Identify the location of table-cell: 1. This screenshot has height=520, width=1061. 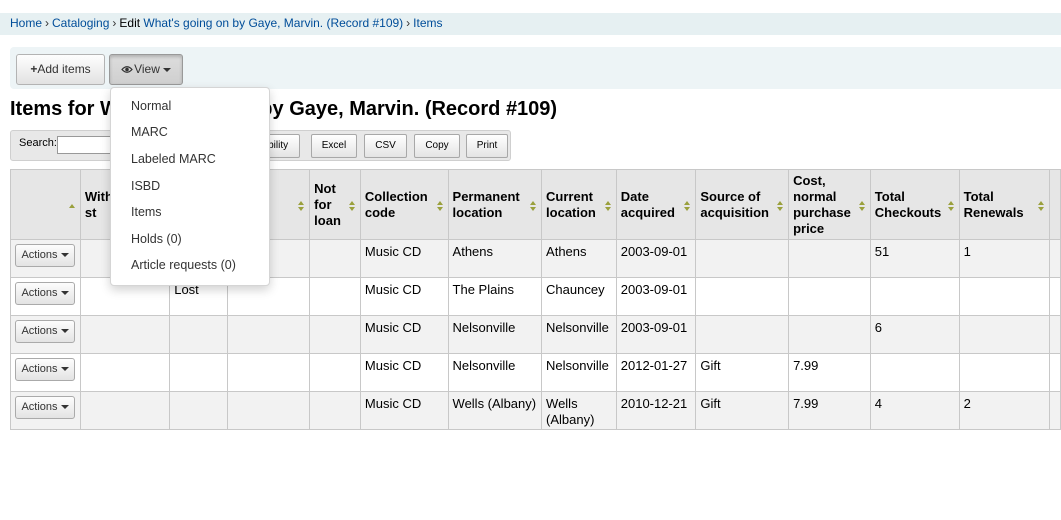
(1004, 258).